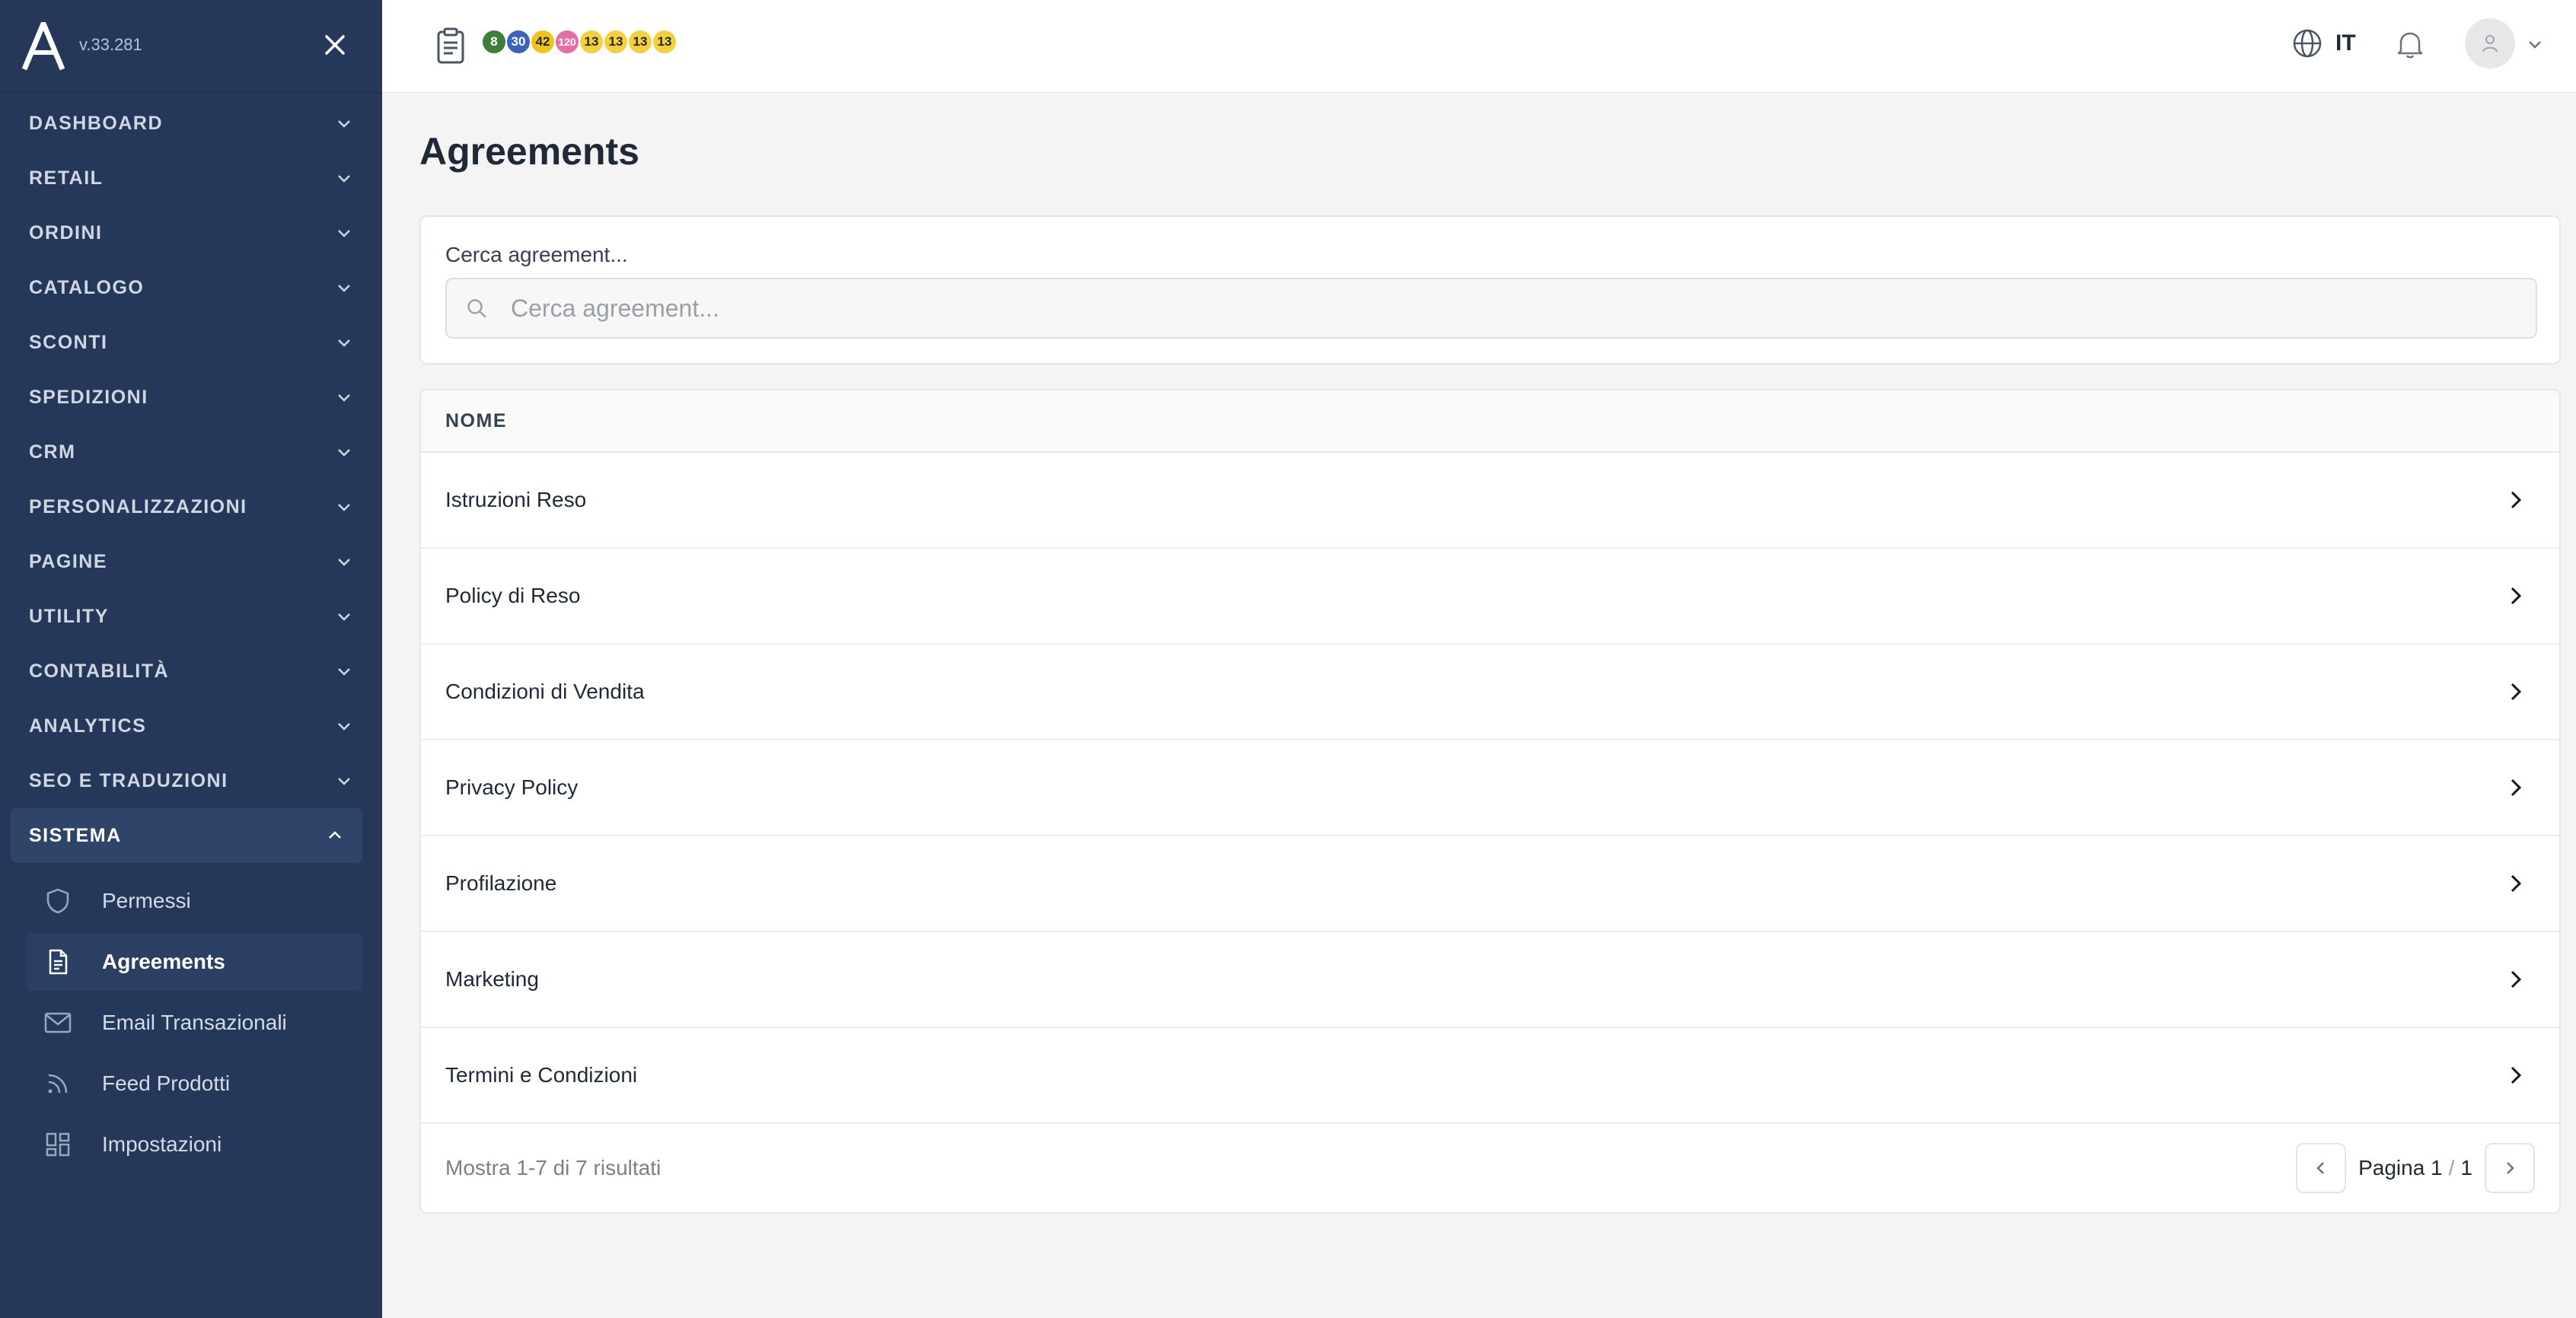  Describe the element at coordinates (58, 901) in the screenshot. I see `shield-icon` at that location.